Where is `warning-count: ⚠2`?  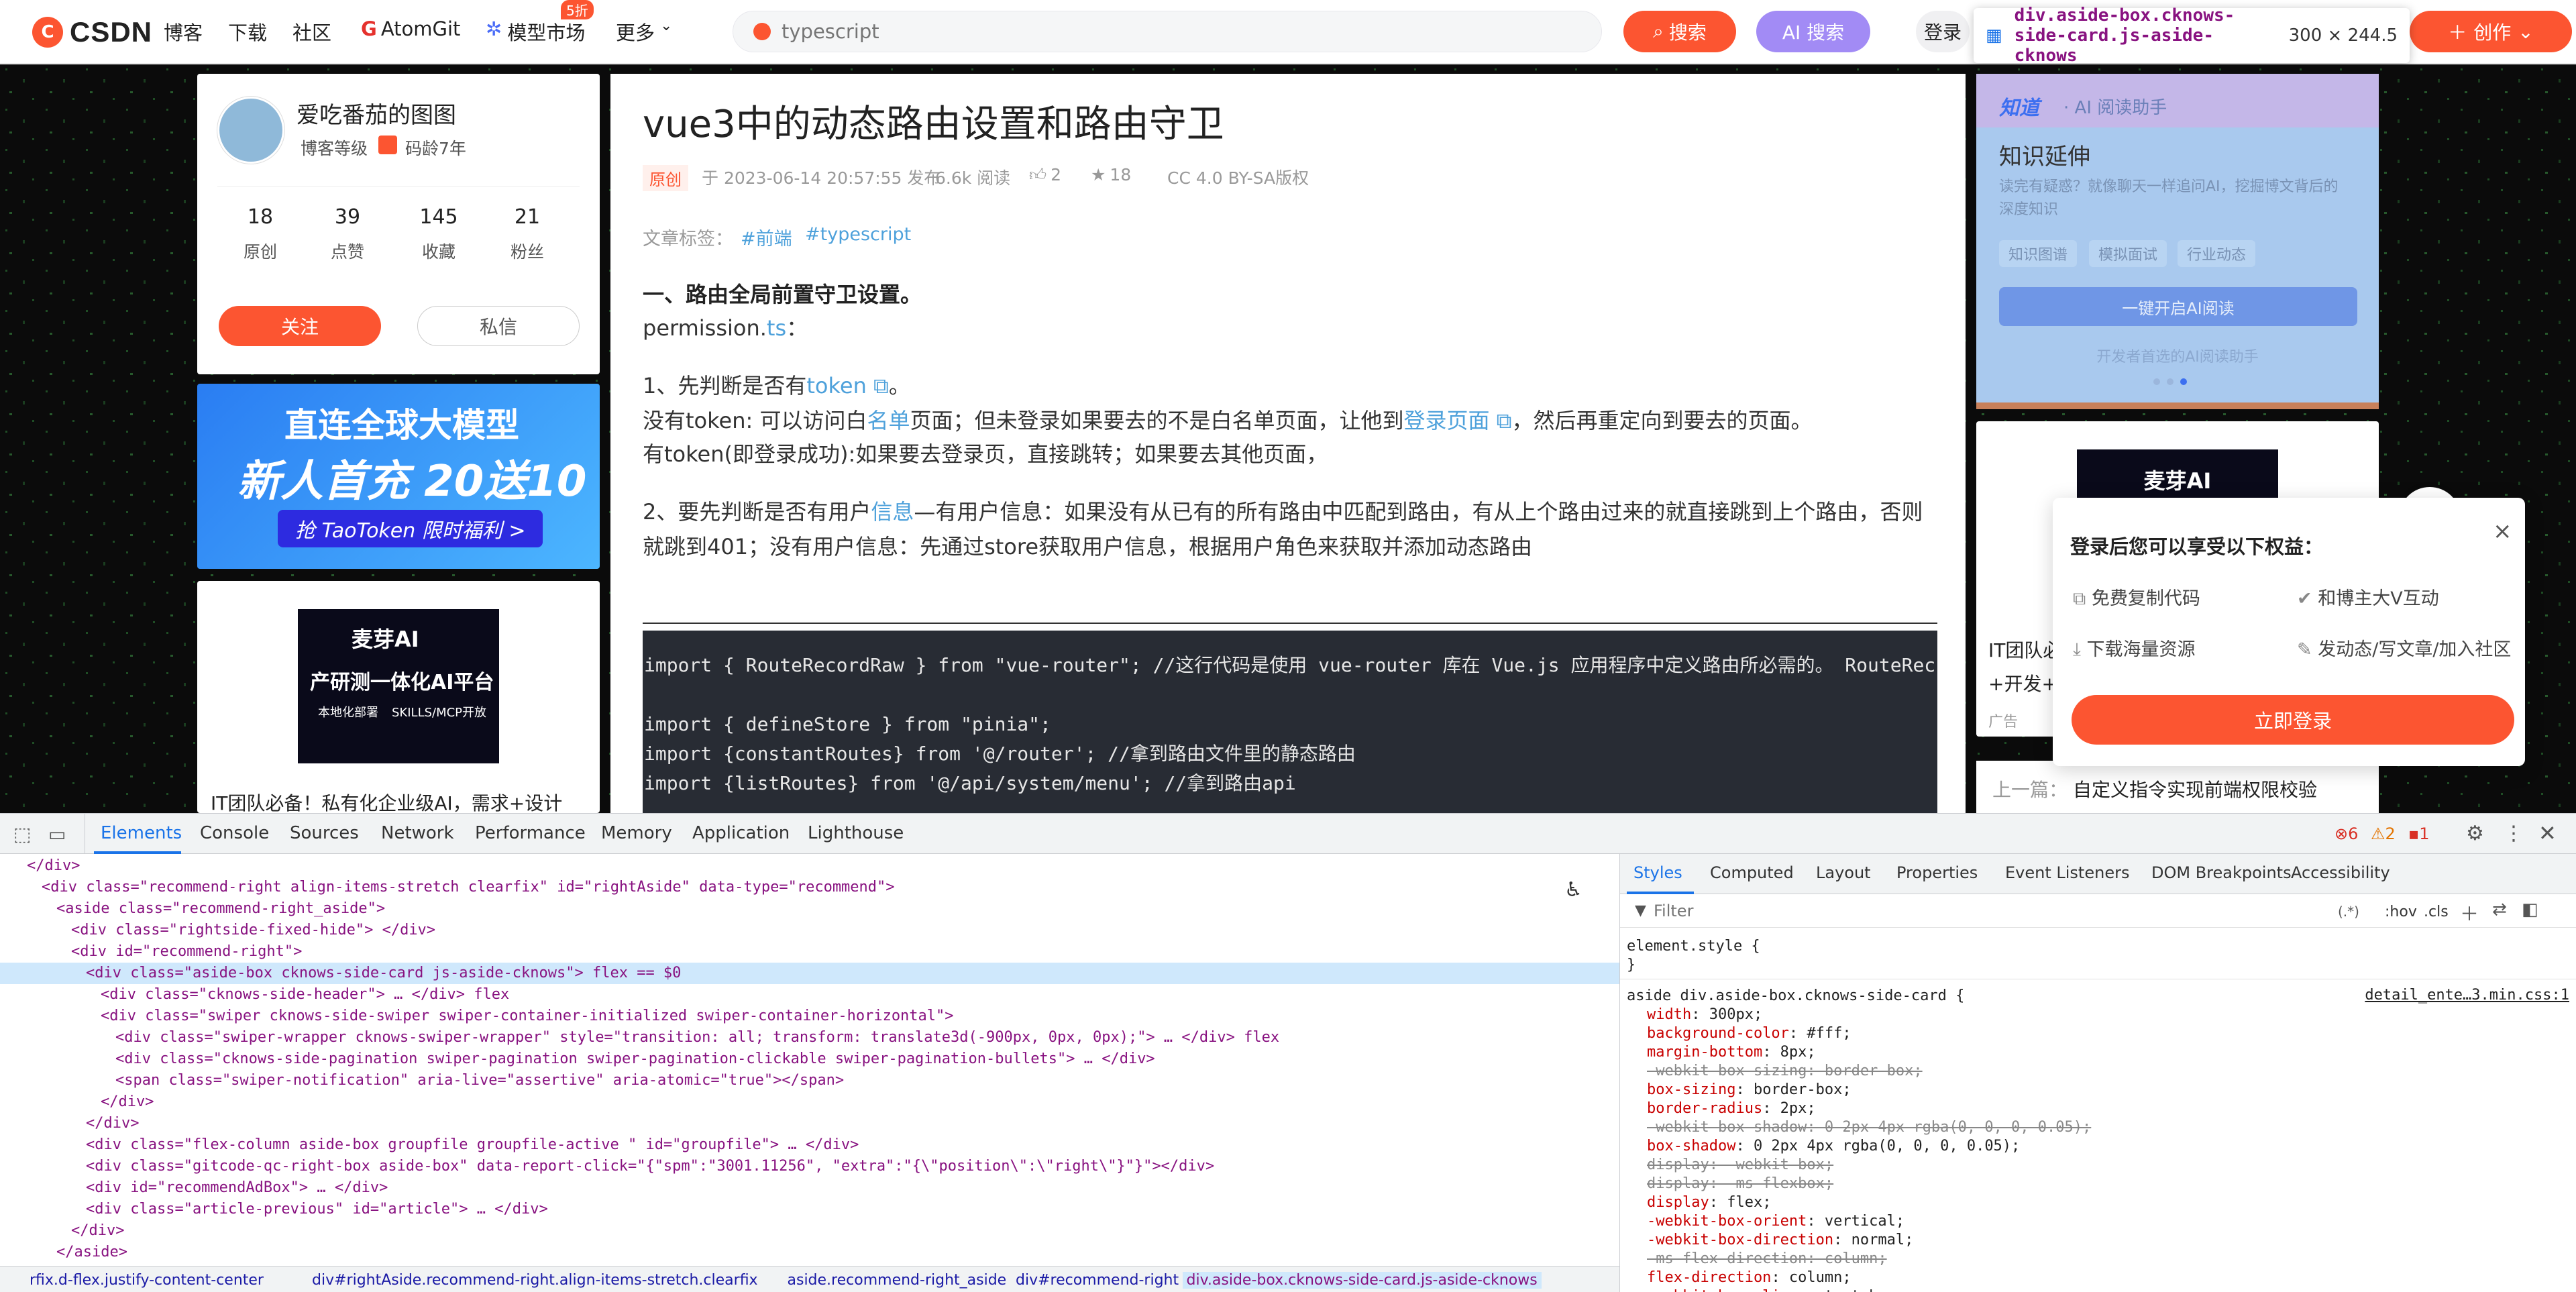
warning-count: ⚠2 is located at coordinates (2383, 833).